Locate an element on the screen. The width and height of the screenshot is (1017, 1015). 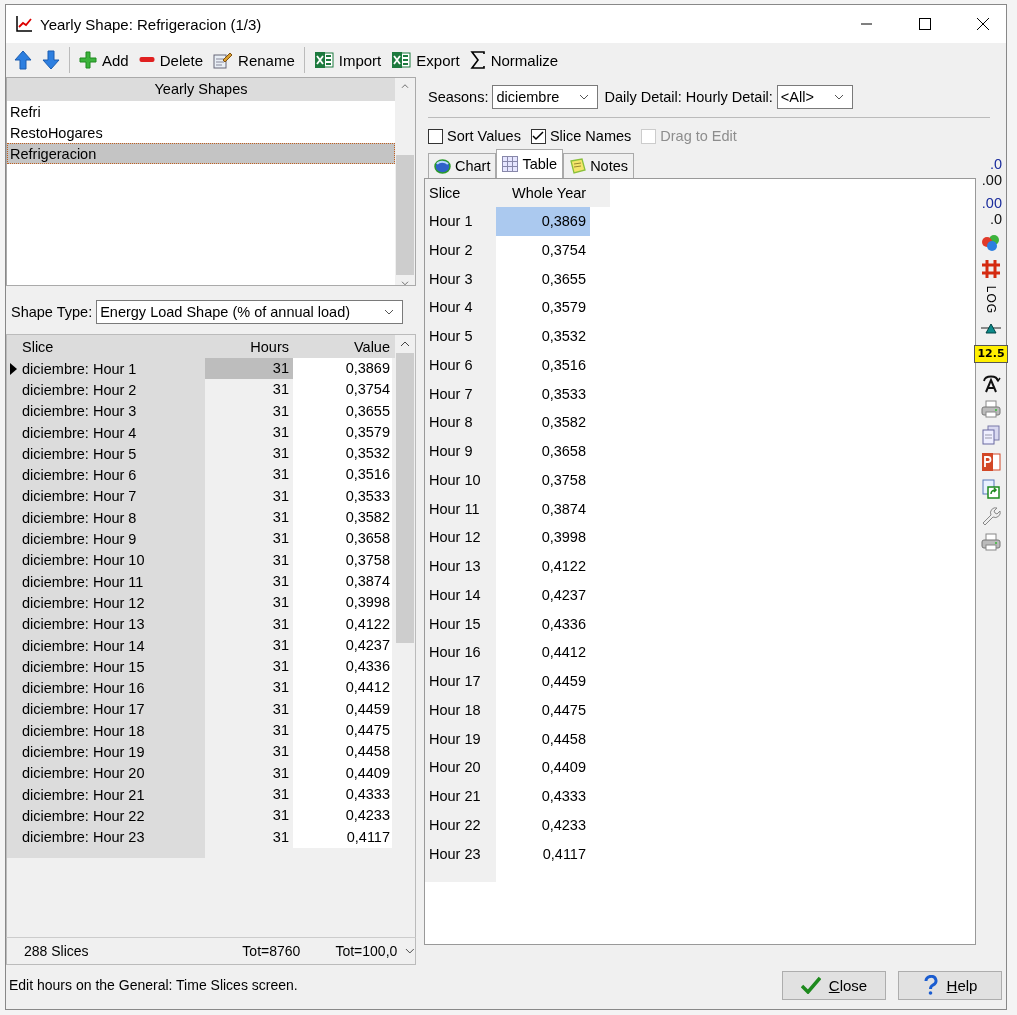
table-cell: diciembre: Hour 19 is located at coordinates (106, 752).